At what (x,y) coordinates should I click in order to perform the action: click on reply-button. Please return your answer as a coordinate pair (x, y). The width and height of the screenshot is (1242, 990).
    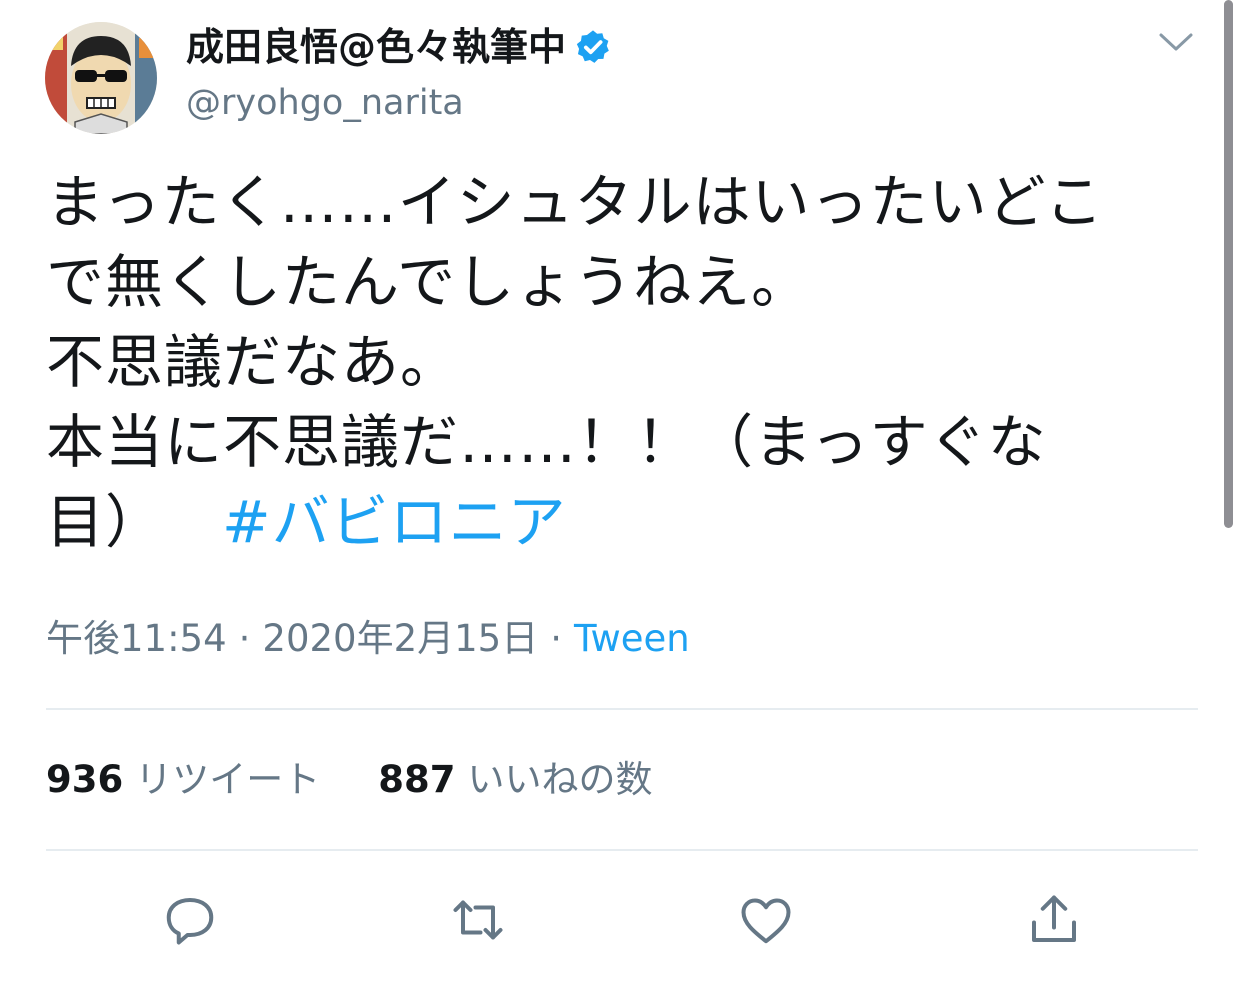
    Looking at the image, I should click on (190, 920).